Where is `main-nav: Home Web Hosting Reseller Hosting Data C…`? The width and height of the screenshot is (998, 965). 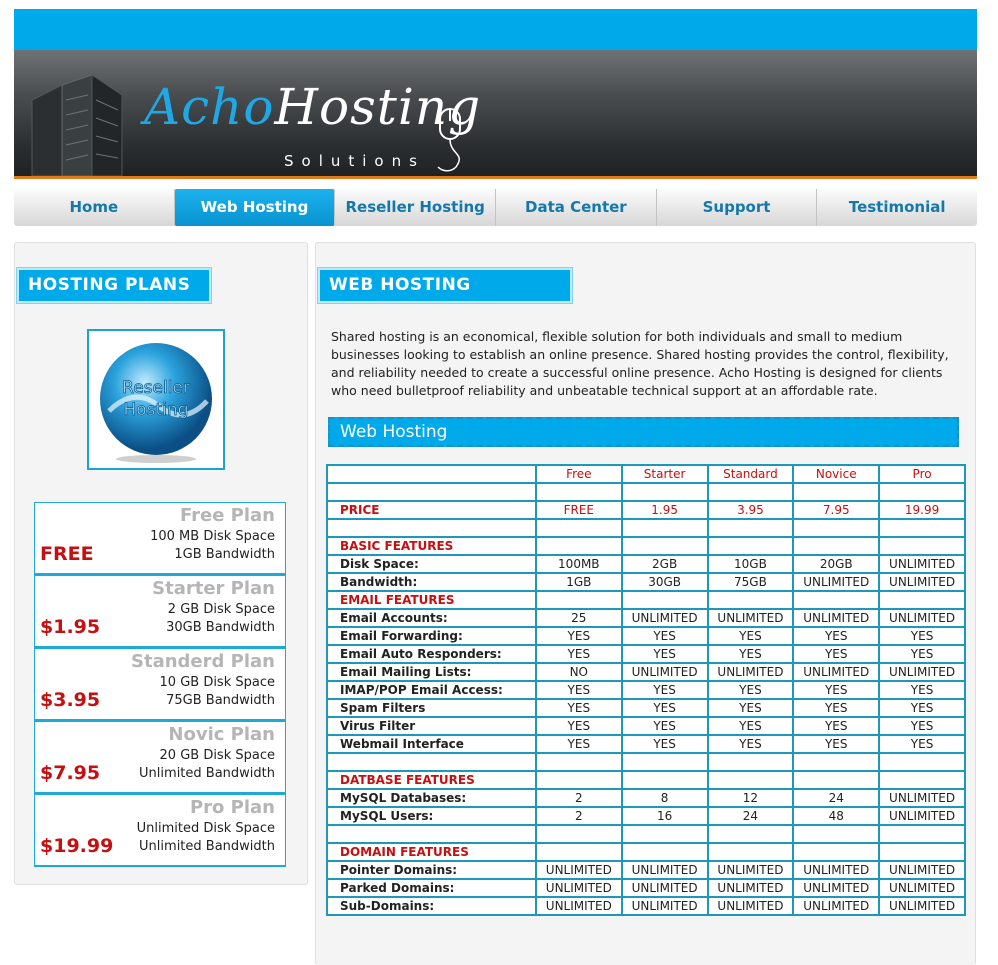
main-nav: Home Web Hosting Reseller Hosting Data C… is located at coordinates (495, 207).